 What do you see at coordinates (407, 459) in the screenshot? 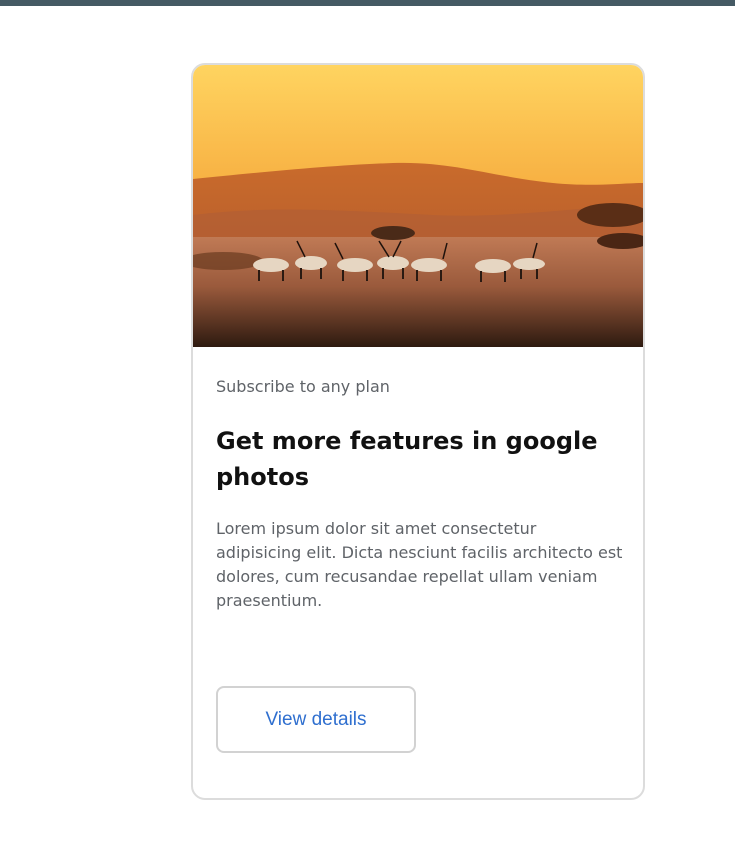
I see `card-title: Get more features in google photos` at bounding box center [407, 459].